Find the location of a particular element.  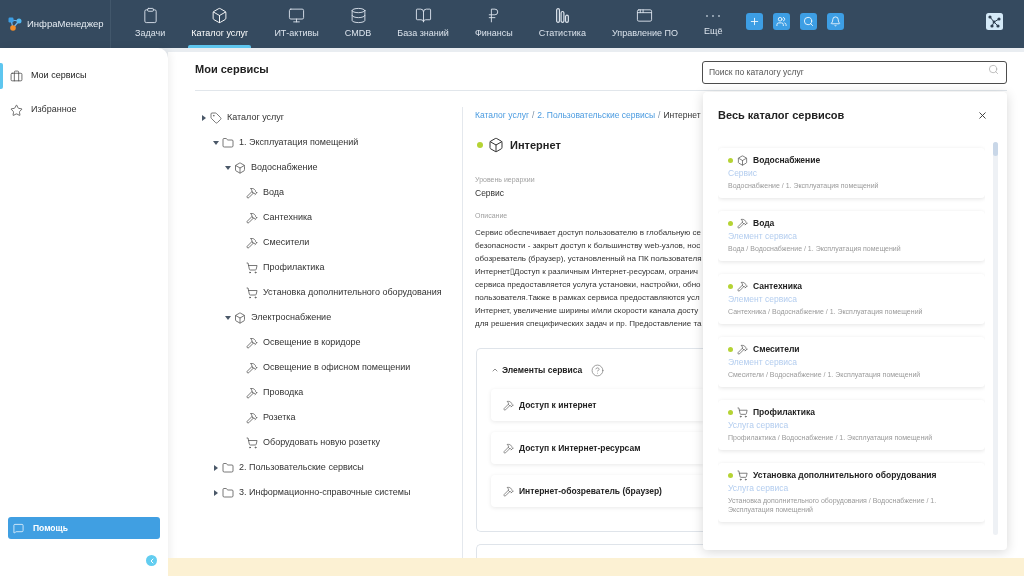

tree-item: Вода is located at coordinates (274, 192).